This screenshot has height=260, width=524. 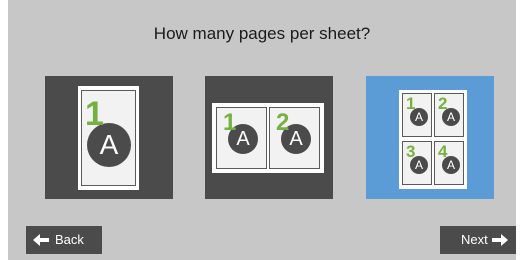 I want to click on option-2-pages-per-sheet: A 1 A 2, so click(x=269, y=137).